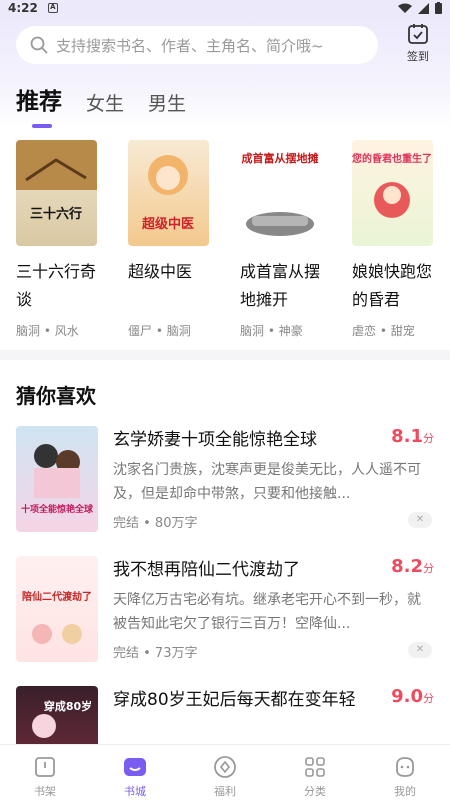 This screenshot has width=450, height=800. What do you see at coordinates (135, 767) in the screenshot?
I see `bookstore-icon` at bounding box center [135, 767].